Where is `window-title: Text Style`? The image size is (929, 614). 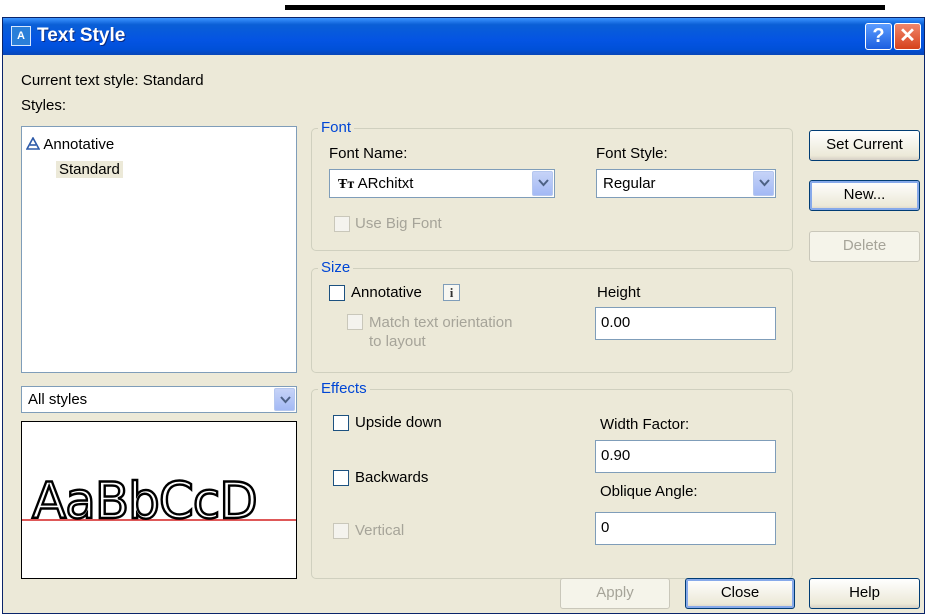
window-title: Text Style is located at coordinates (81, 35).